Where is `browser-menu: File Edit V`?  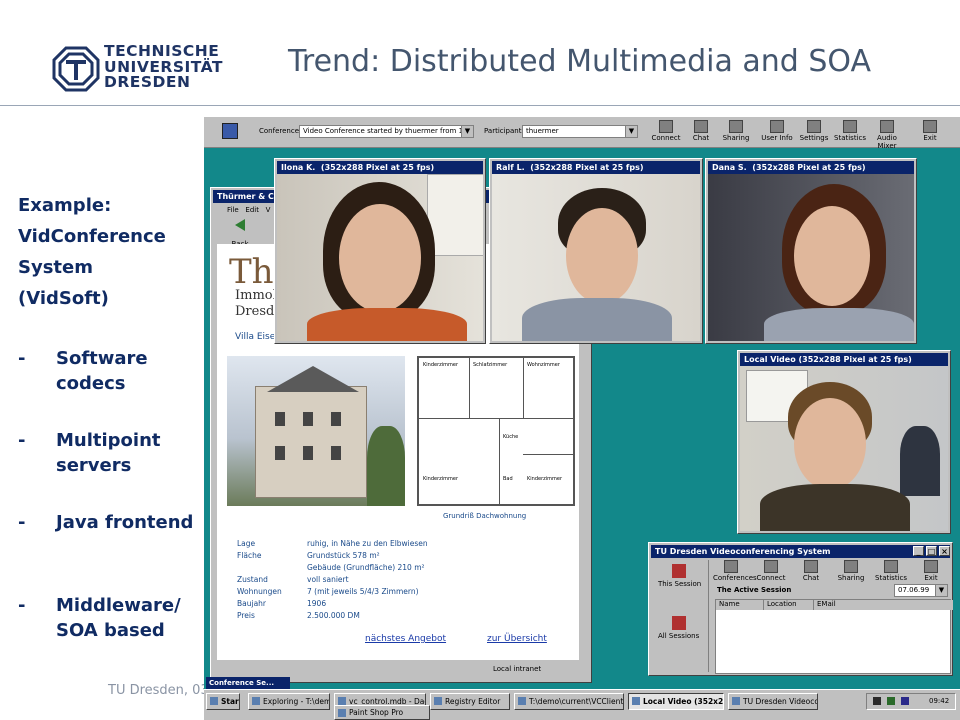 browser-menu: File Edit V is located at coordinates (248, 210).